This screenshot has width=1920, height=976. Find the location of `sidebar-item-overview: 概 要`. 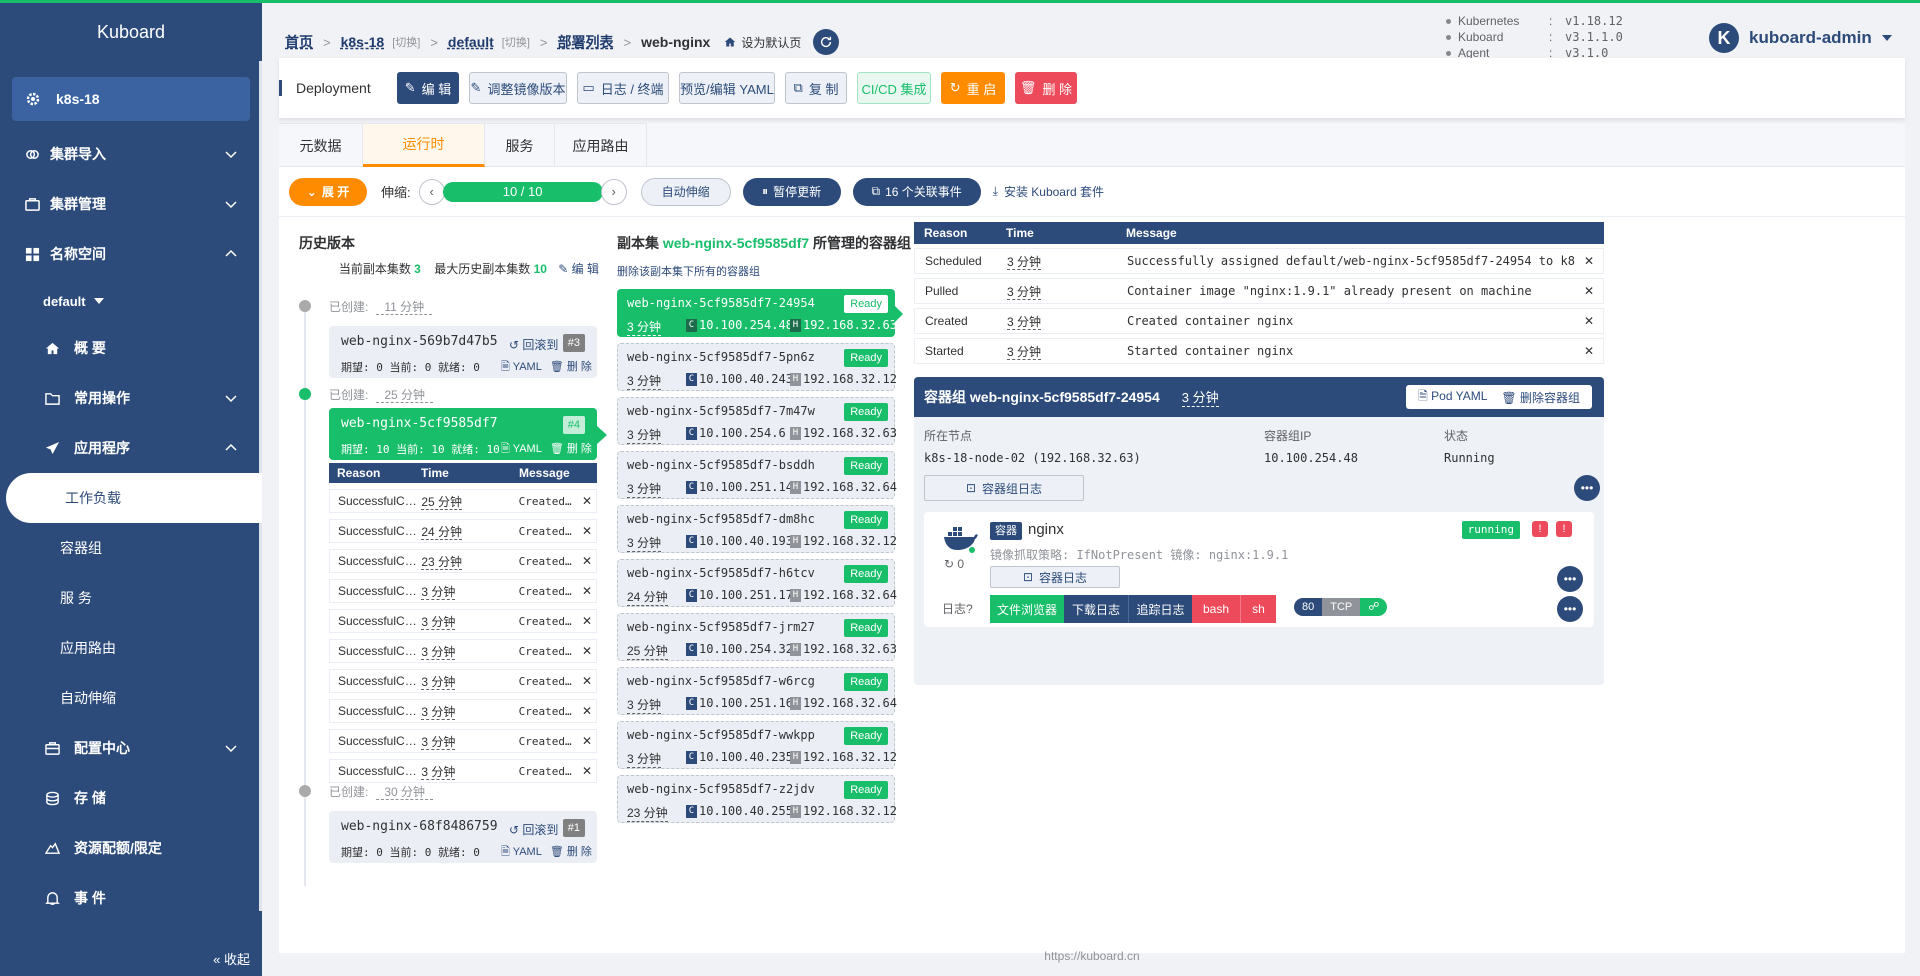

sidebar-item-overview: 概 要 is located at coordinates (131, 348).